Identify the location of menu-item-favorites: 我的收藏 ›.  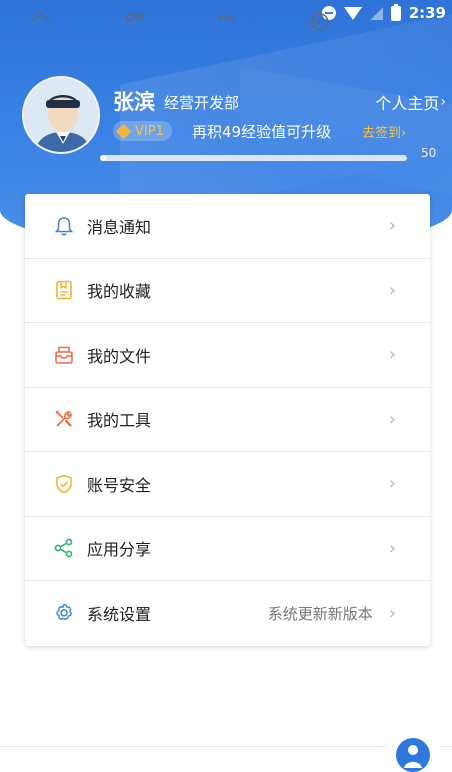
(227, 291).